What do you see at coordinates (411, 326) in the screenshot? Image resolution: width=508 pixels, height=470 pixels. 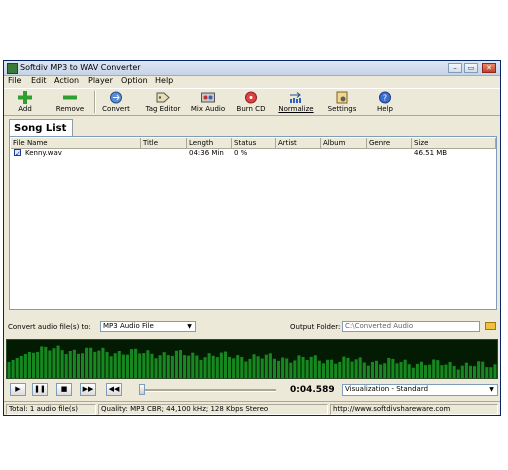 I see `output-folder-input: C:\Converted Audio` at bounding box center [411, 326].